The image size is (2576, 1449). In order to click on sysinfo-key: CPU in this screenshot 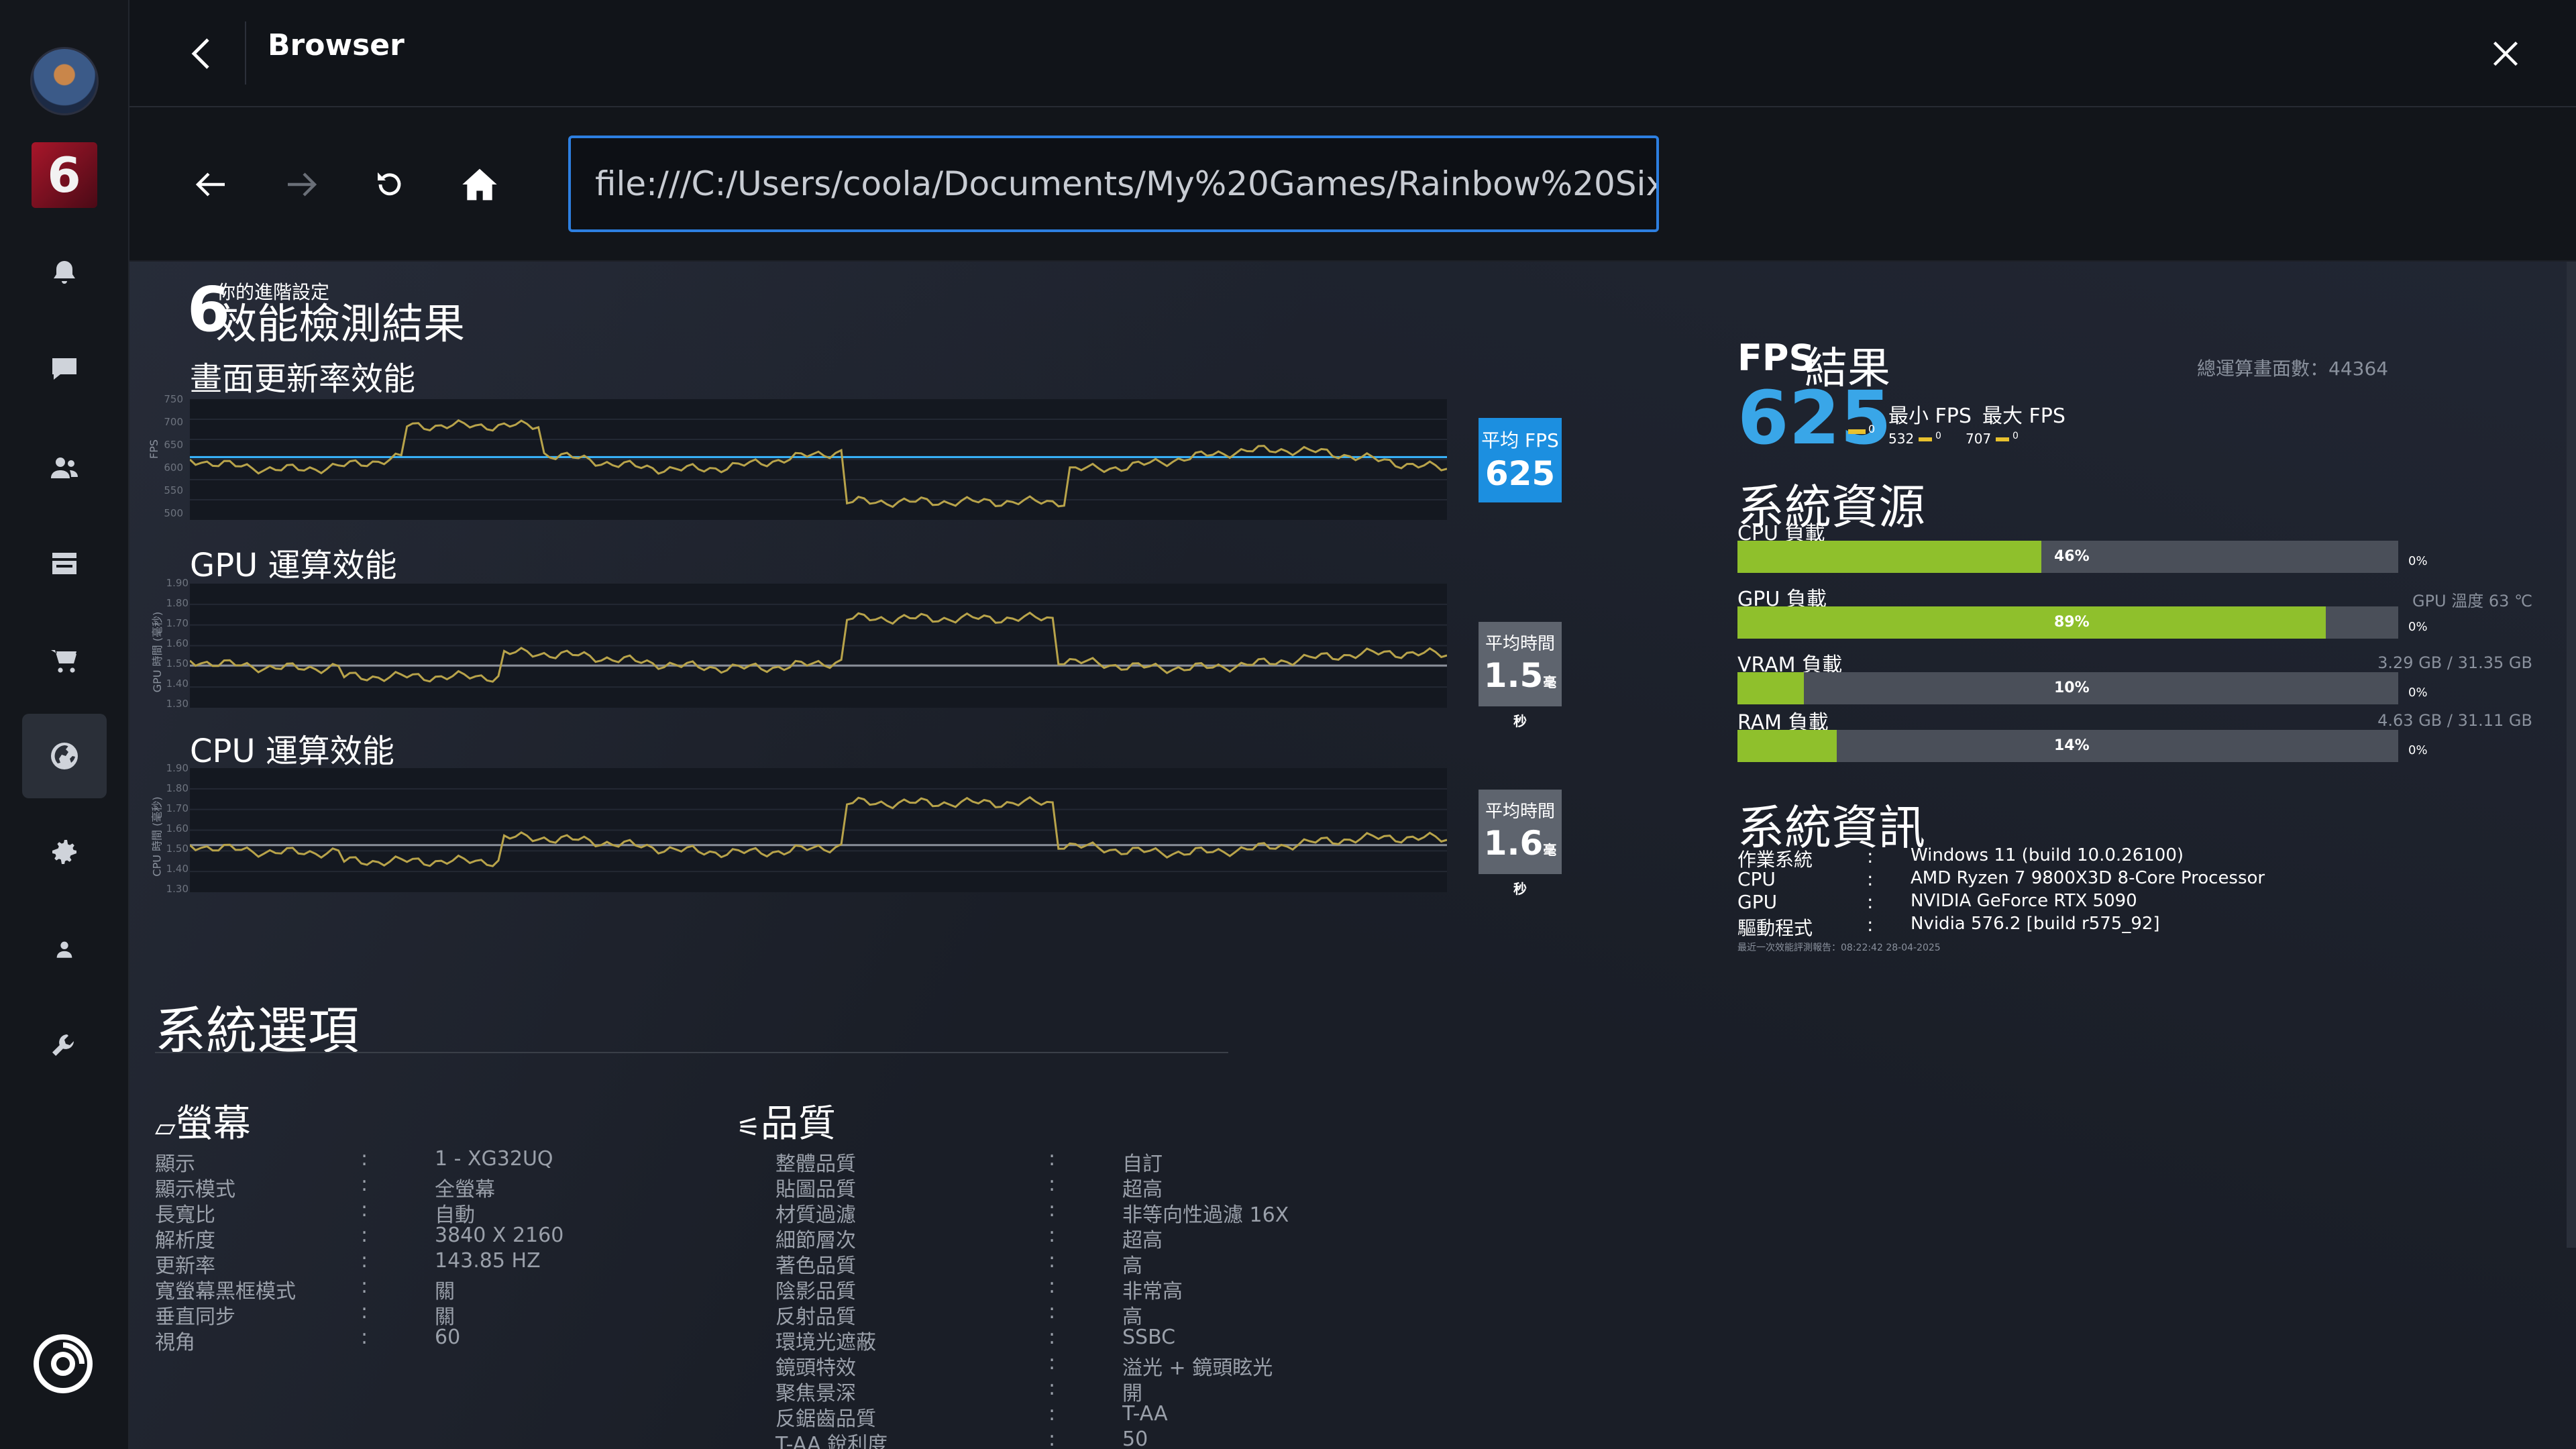, I will do `click(1756, 879)`.